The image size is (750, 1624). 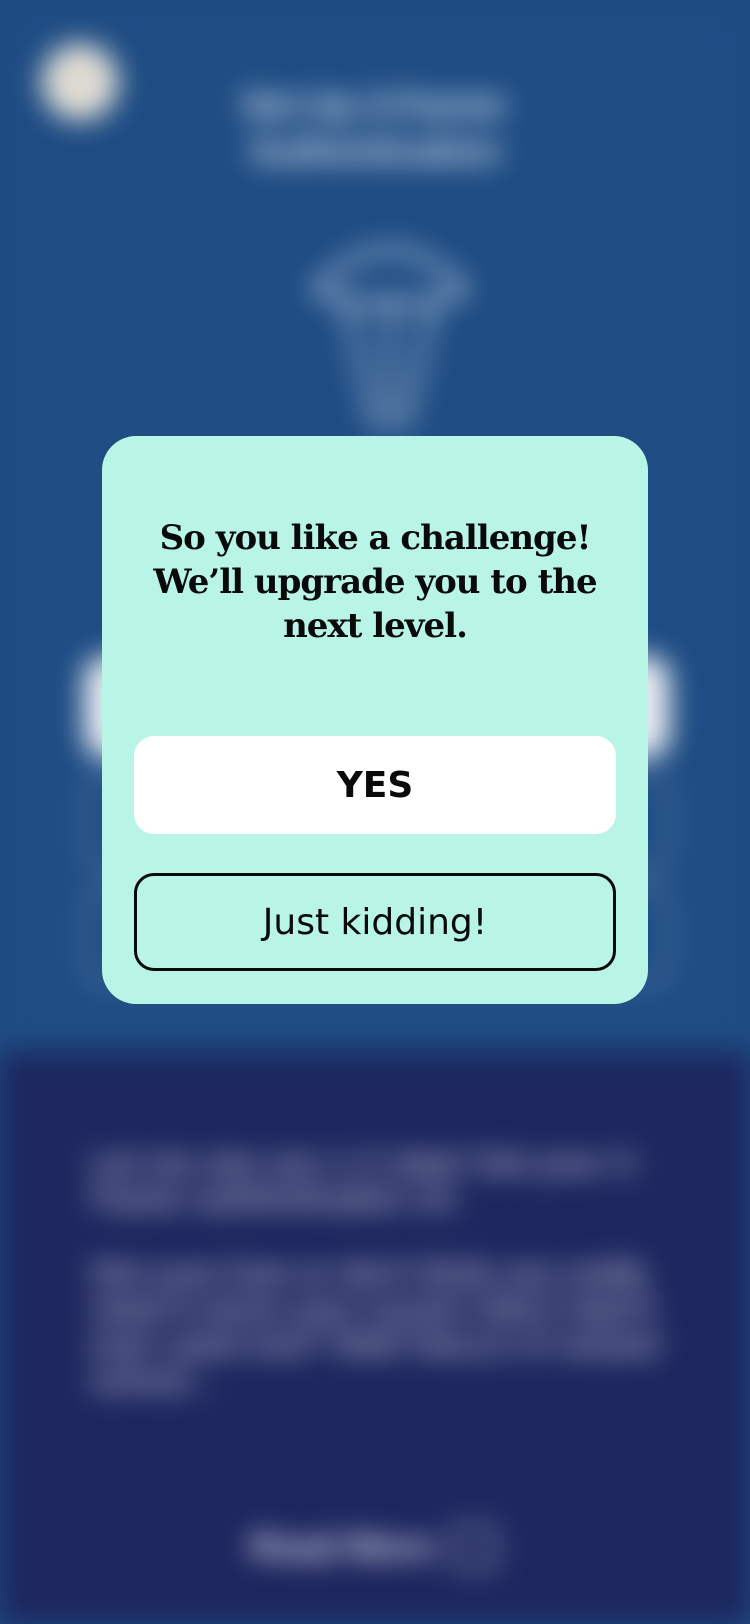 What do you see at coordinates (375, 922) in the screenshot?
I see `just-kidding-button: Just kidding!` at bounding box center [375, 922].